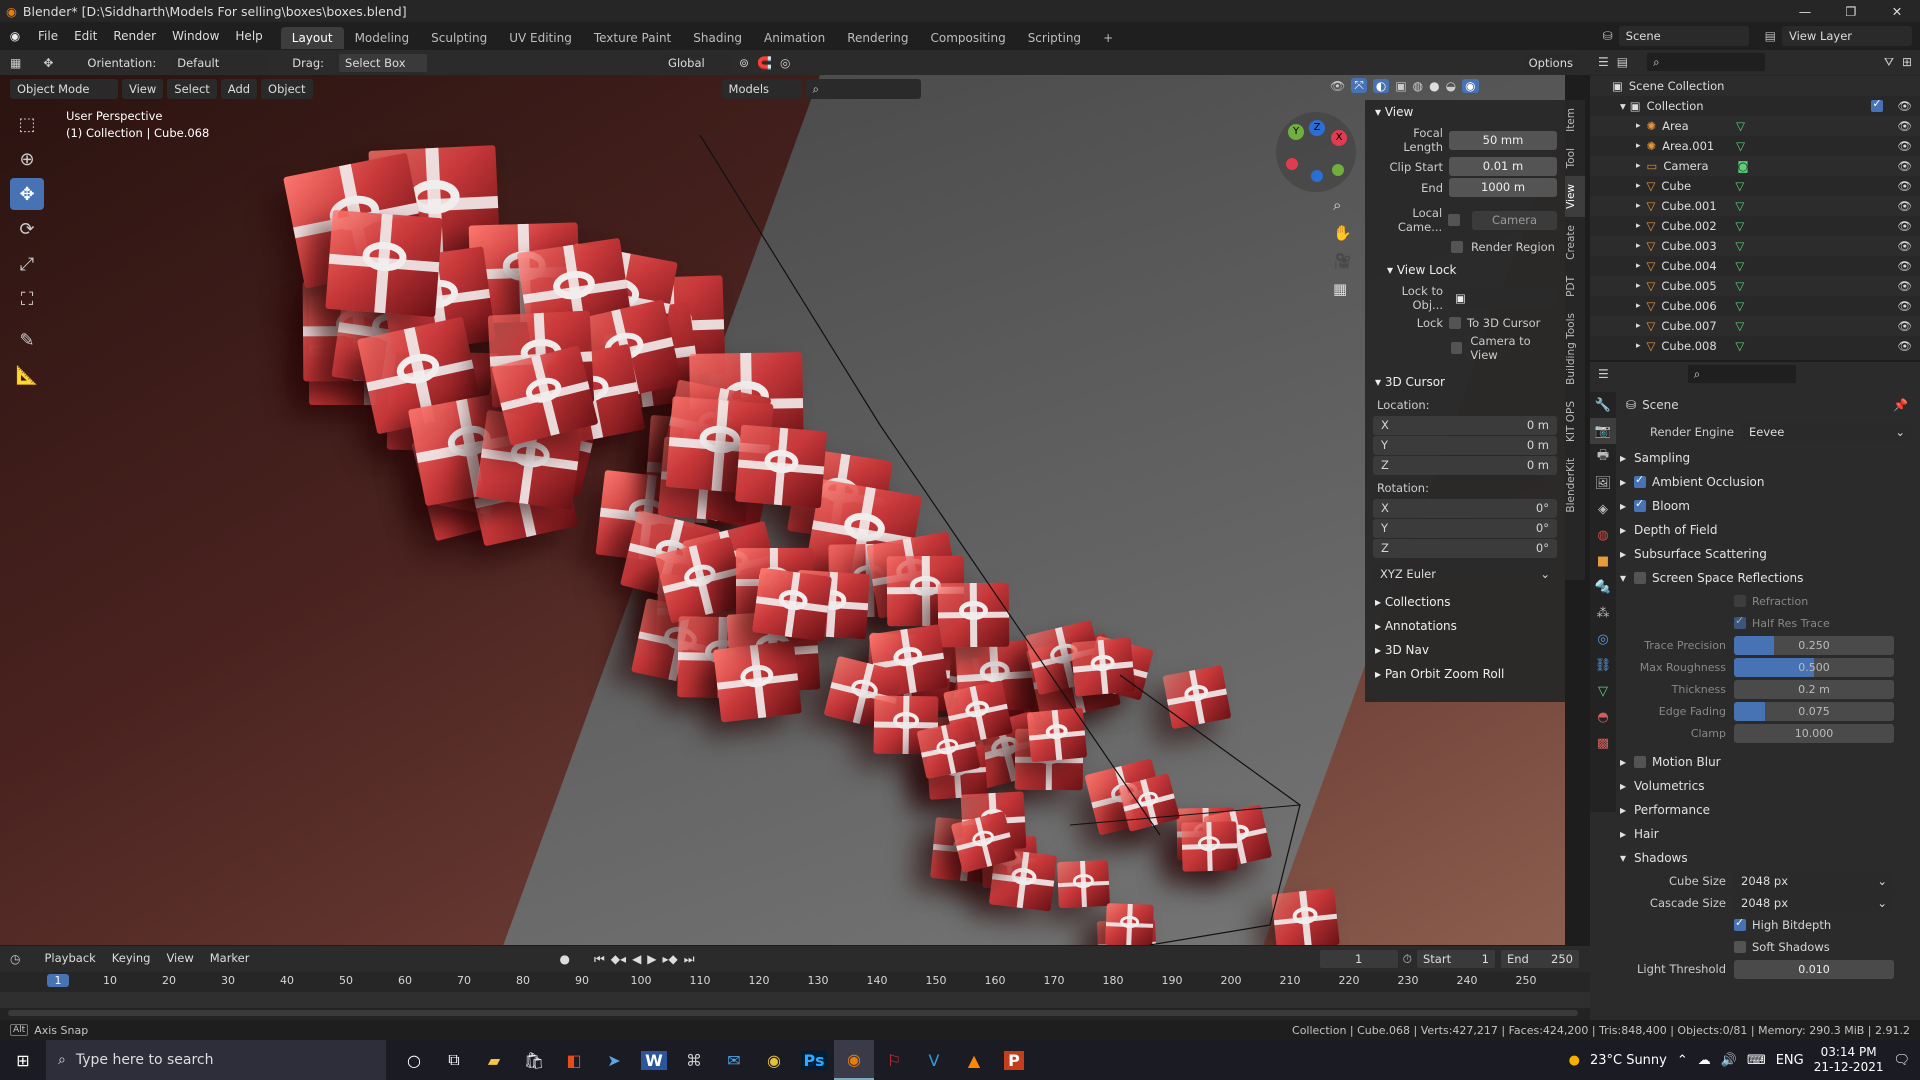  What do you see at coordinates (1575, 349) in the screenshot?
I see `tab-building-tools: Building Tools` at bounding box center [1575, 349].